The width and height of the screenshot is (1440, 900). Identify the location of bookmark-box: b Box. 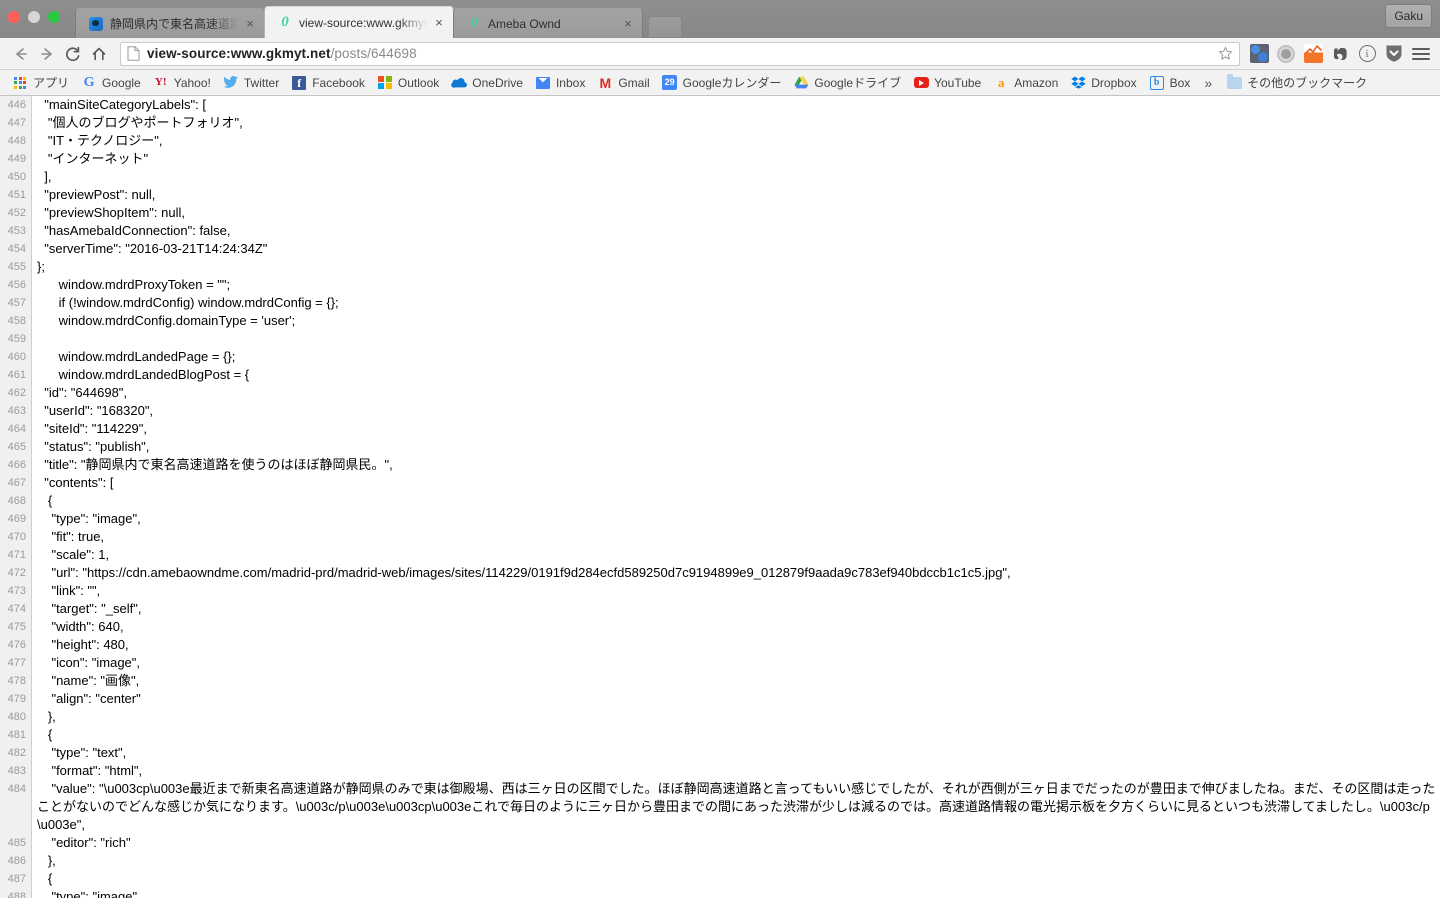
(1170, 83).